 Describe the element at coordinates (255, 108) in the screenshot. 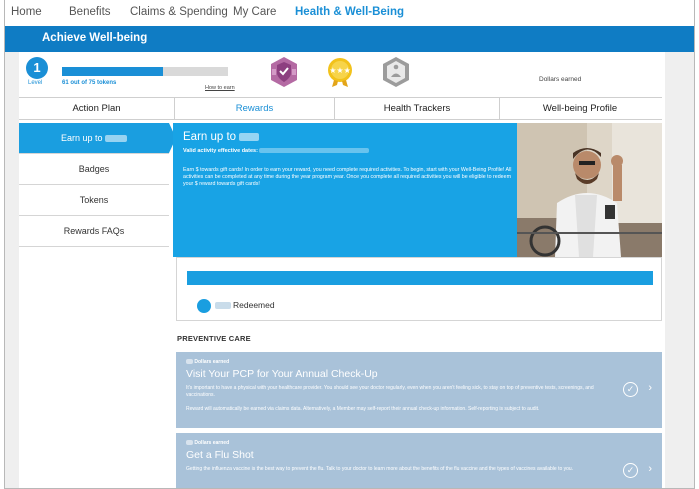

I see `tab-rewards: Rewards` at that location.